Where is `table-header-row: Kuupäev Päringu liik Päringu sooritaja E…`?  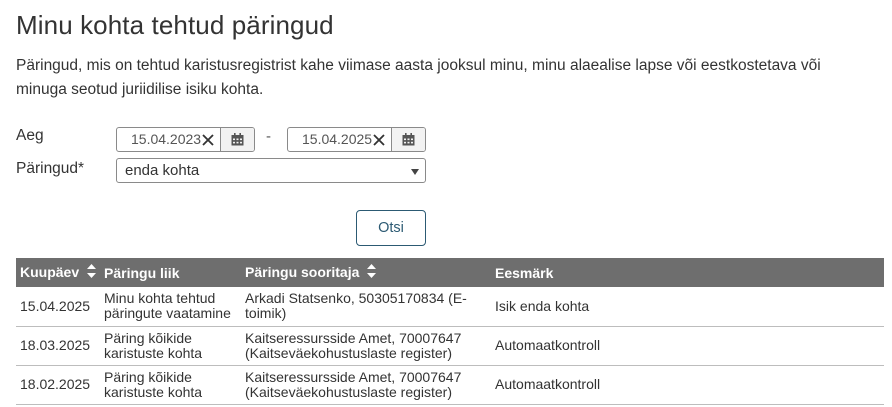
table-header-row: Kuupäev Päringu liik Päringu sooritaja E… is located at coordinates (450, 272).